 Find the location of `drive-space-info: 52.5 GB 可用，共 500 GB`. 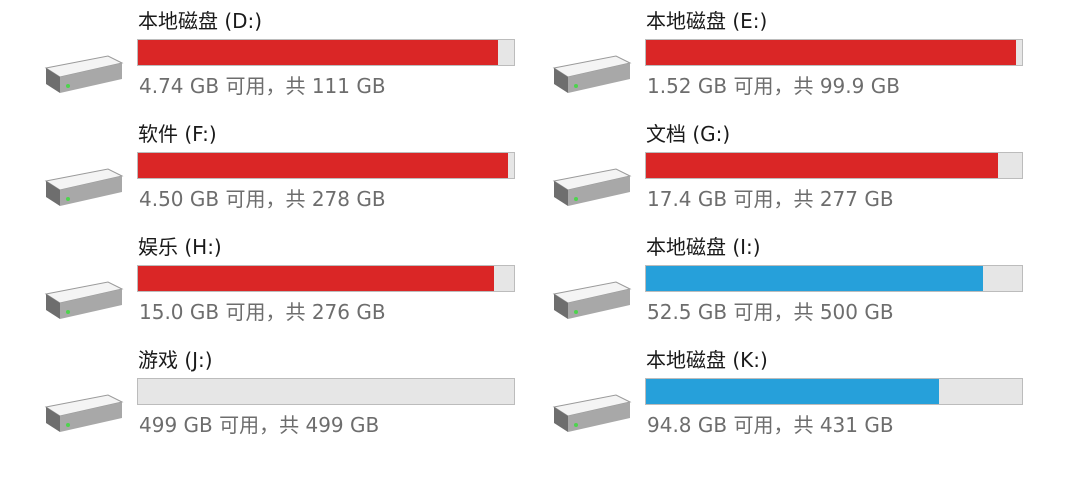

drive-space-info: 52.5 GB 可用，共 500 GB is located at coordinates (770, 312).